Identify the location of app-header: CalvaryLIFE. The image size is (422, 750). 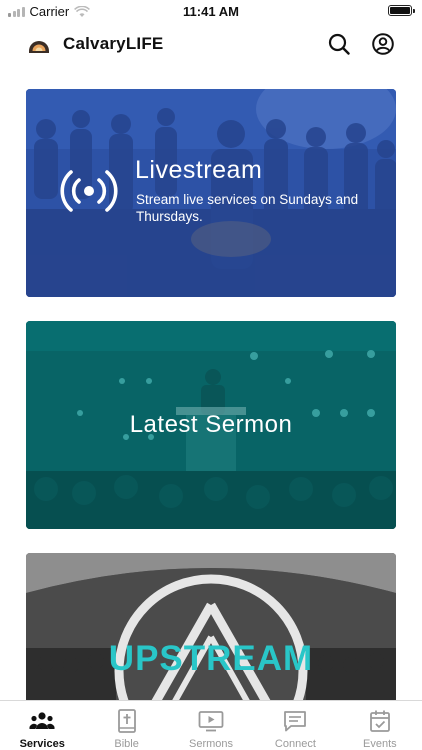
(211, 45).